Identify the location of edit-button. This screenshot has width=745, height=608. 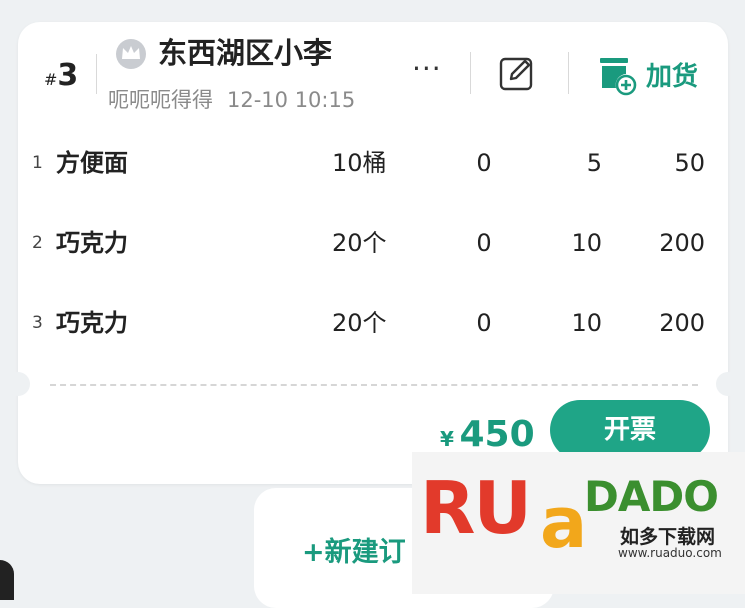
(517, 73).